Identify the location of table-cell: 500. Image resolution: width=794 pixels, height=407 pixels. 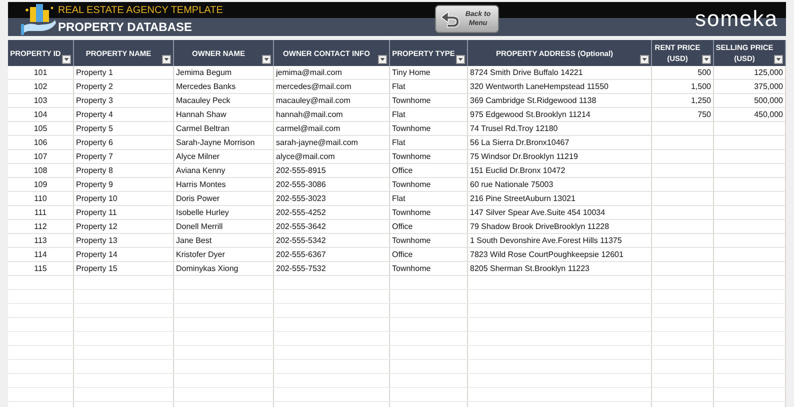
(683, 73).